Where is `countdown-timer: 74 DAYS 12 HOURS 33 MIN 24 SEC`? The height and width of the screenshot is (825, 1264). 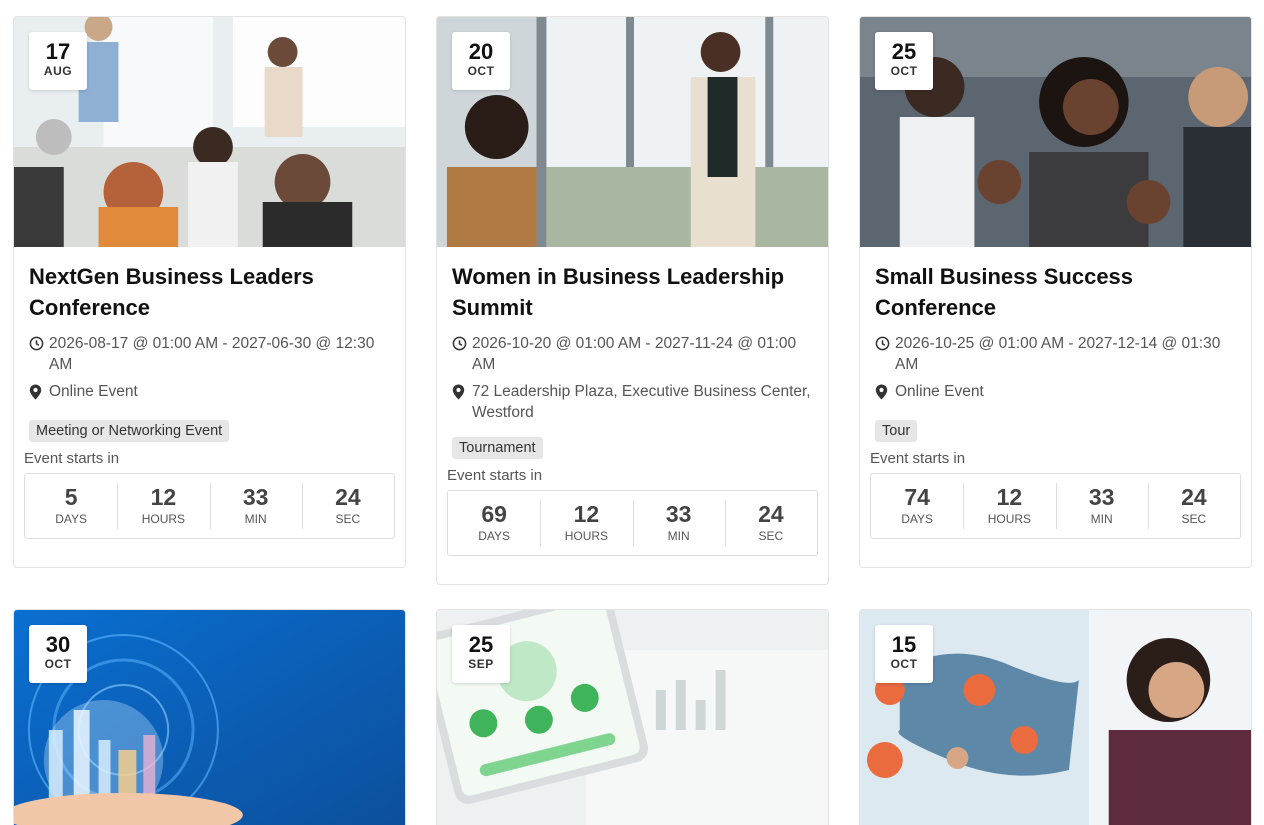
countdown-timer: 74 DAYS 12 HOURS 33 MIN 24 SEC is located at coordinates (1055, 506).